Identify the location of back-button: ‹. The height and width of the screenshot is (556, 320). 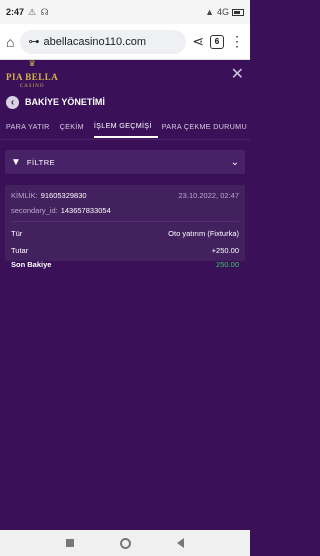
(12, 102).